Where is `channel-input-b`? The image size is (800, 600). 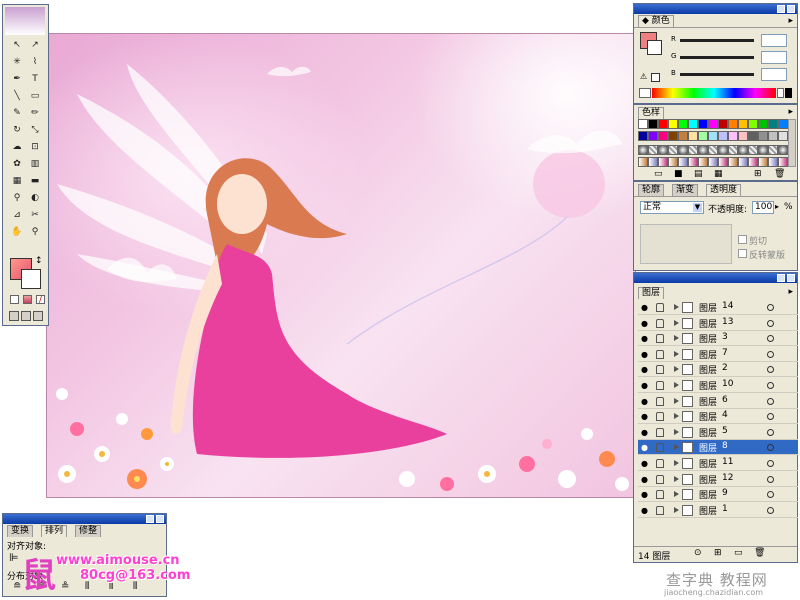 channel-input-b is located at coordinates (774, 74).